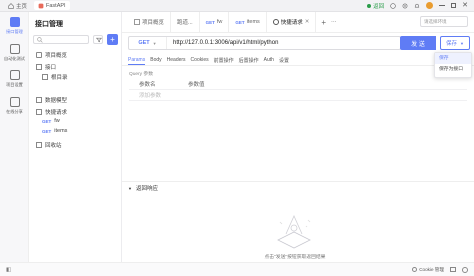 The height and width of the screenshot is (276, 474). I want to click on column-header: 参数名, so click(147, 85).